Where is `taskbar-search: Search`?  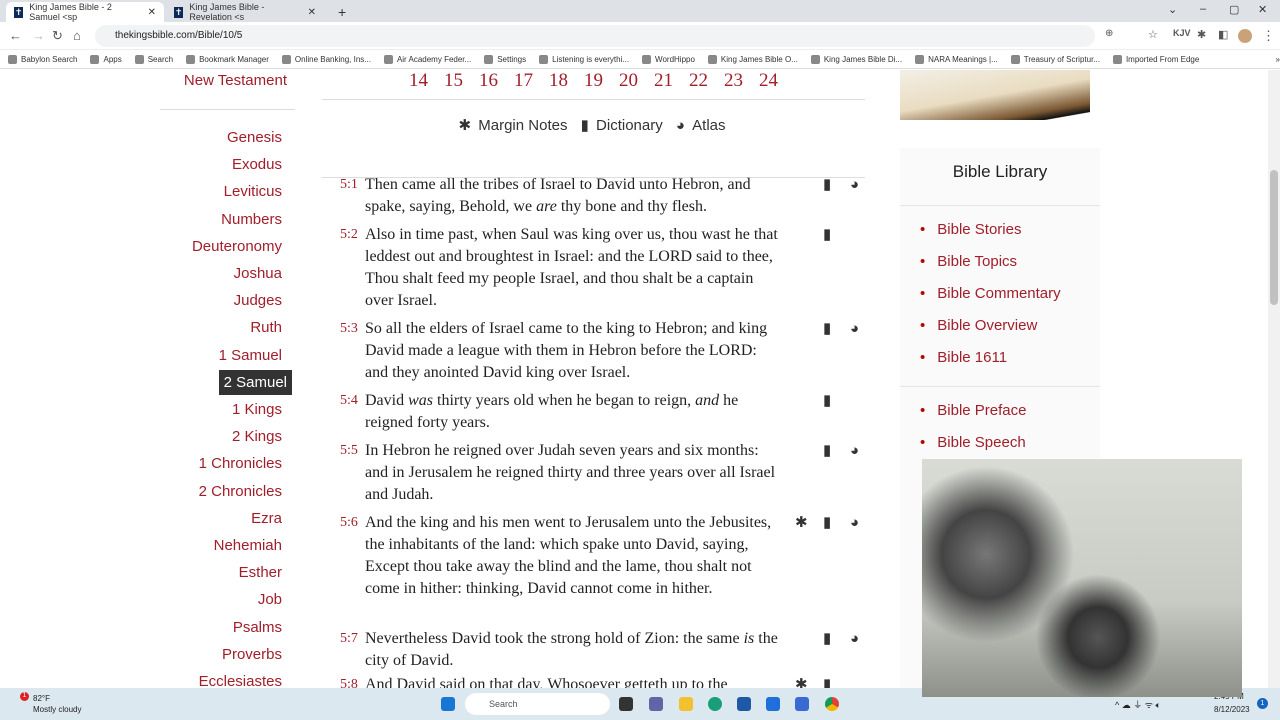
taskbar-search: Search is located at coordinates (537, 704).